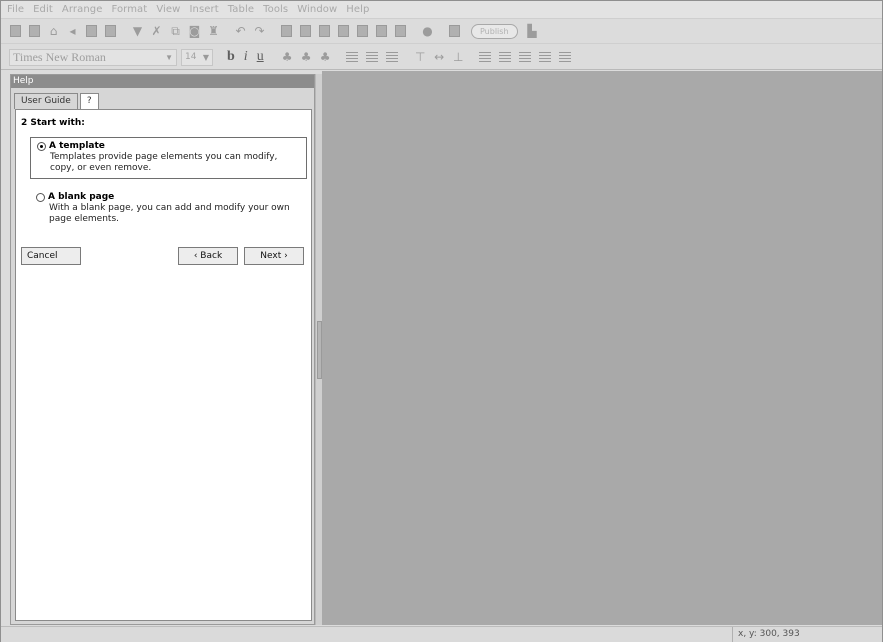  Describe the element at coordinates (203, 9) in the screenshot. I see `menu-insert: Insert` at that location.